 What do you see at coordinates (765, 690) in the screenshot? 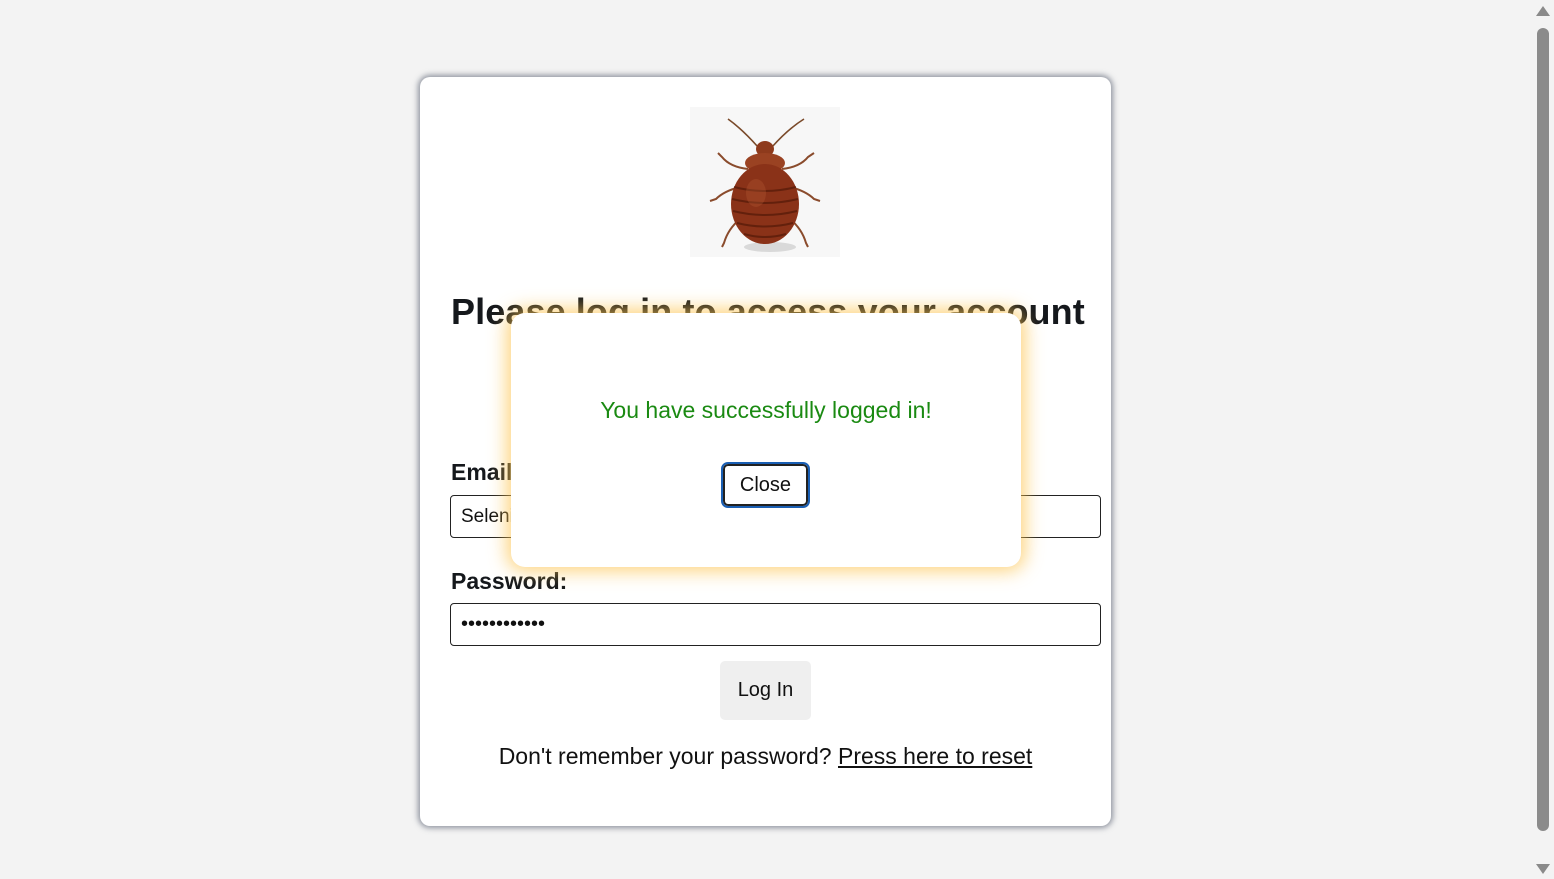
I see `login-button: Log In` at bounding box center [765, 690].